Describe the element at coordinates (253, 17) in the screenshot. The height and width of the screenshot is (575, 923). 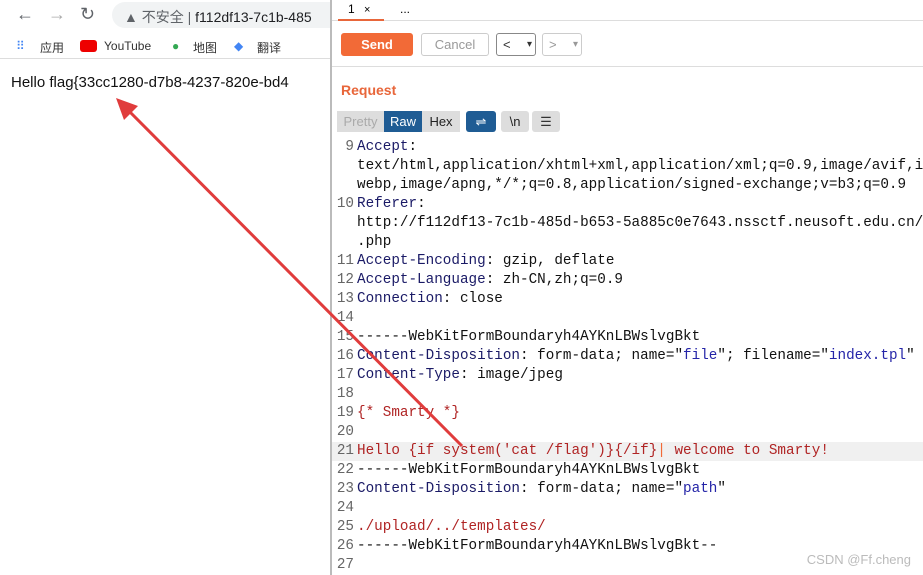
I see `url-text: f112df13-7c1b-485` at that location.